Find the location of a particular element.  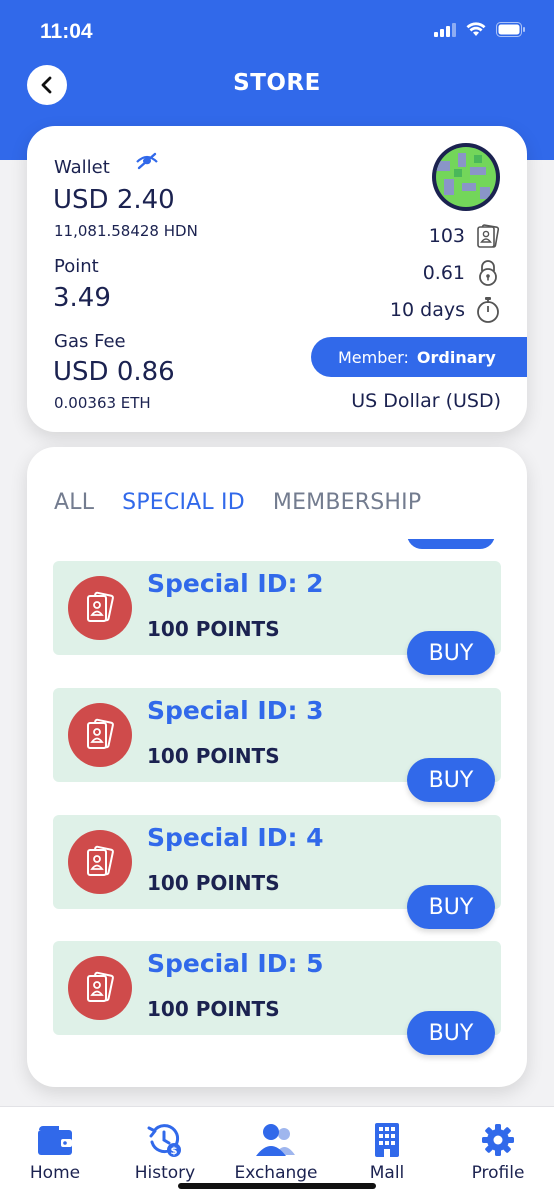

store-item: Special ID: 5 100 POINTS BUY is located at coordinates (277, 998).